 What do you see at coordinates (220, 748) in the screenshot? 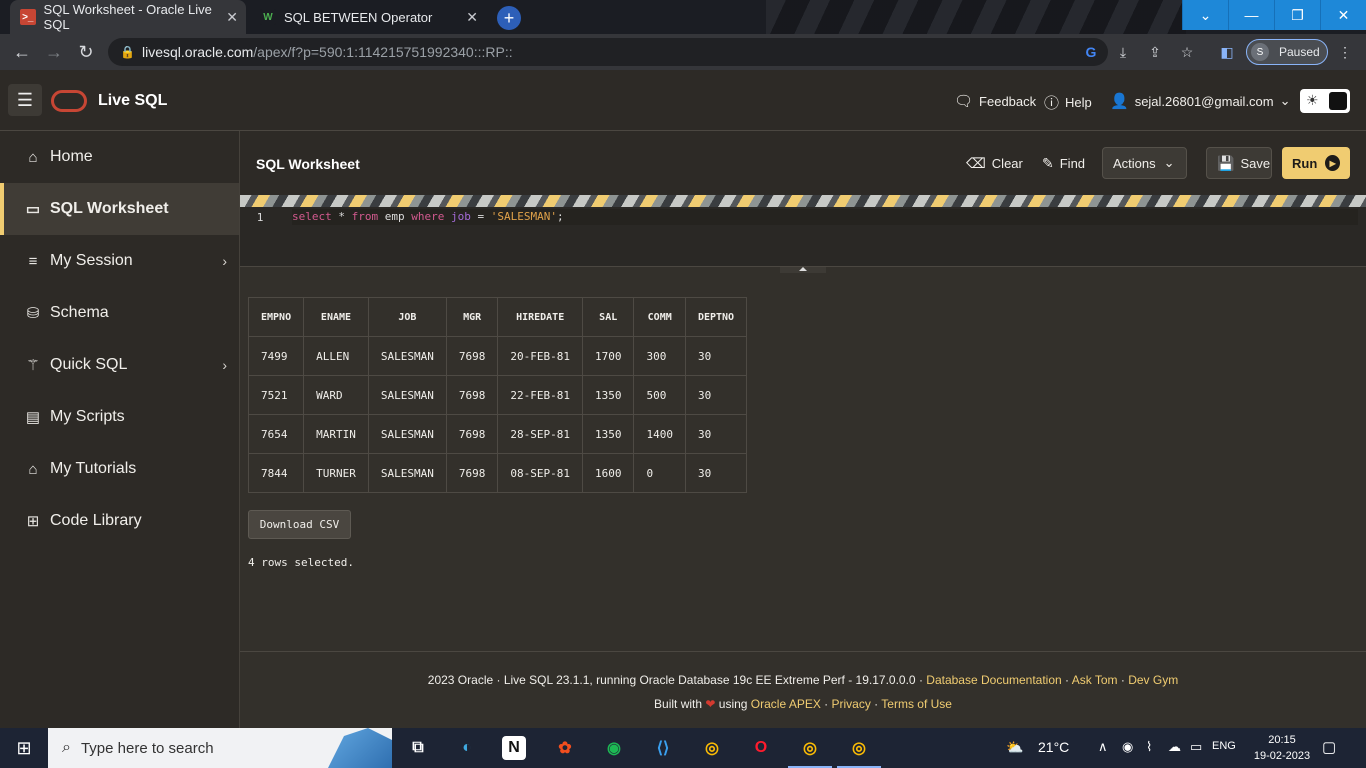
I see `taskbar-search-input: ⌕ Type here to search` at bounding box center [220, 748].